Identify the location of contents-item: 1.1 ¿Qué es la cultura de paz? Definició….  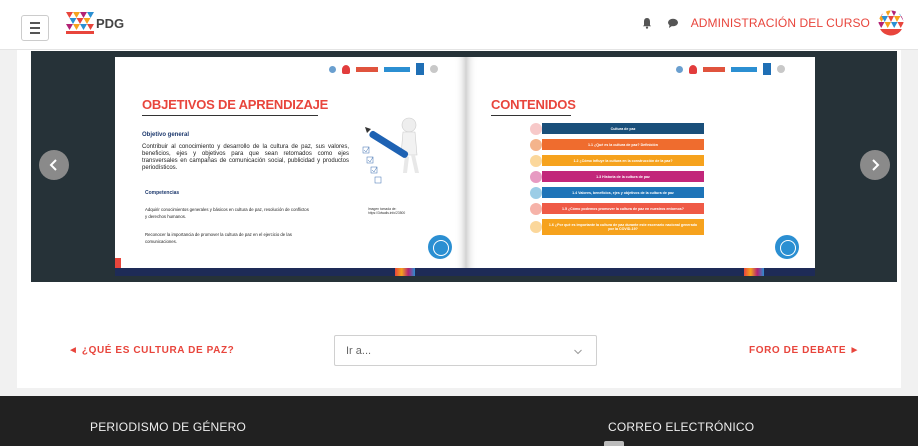
(623, 144).